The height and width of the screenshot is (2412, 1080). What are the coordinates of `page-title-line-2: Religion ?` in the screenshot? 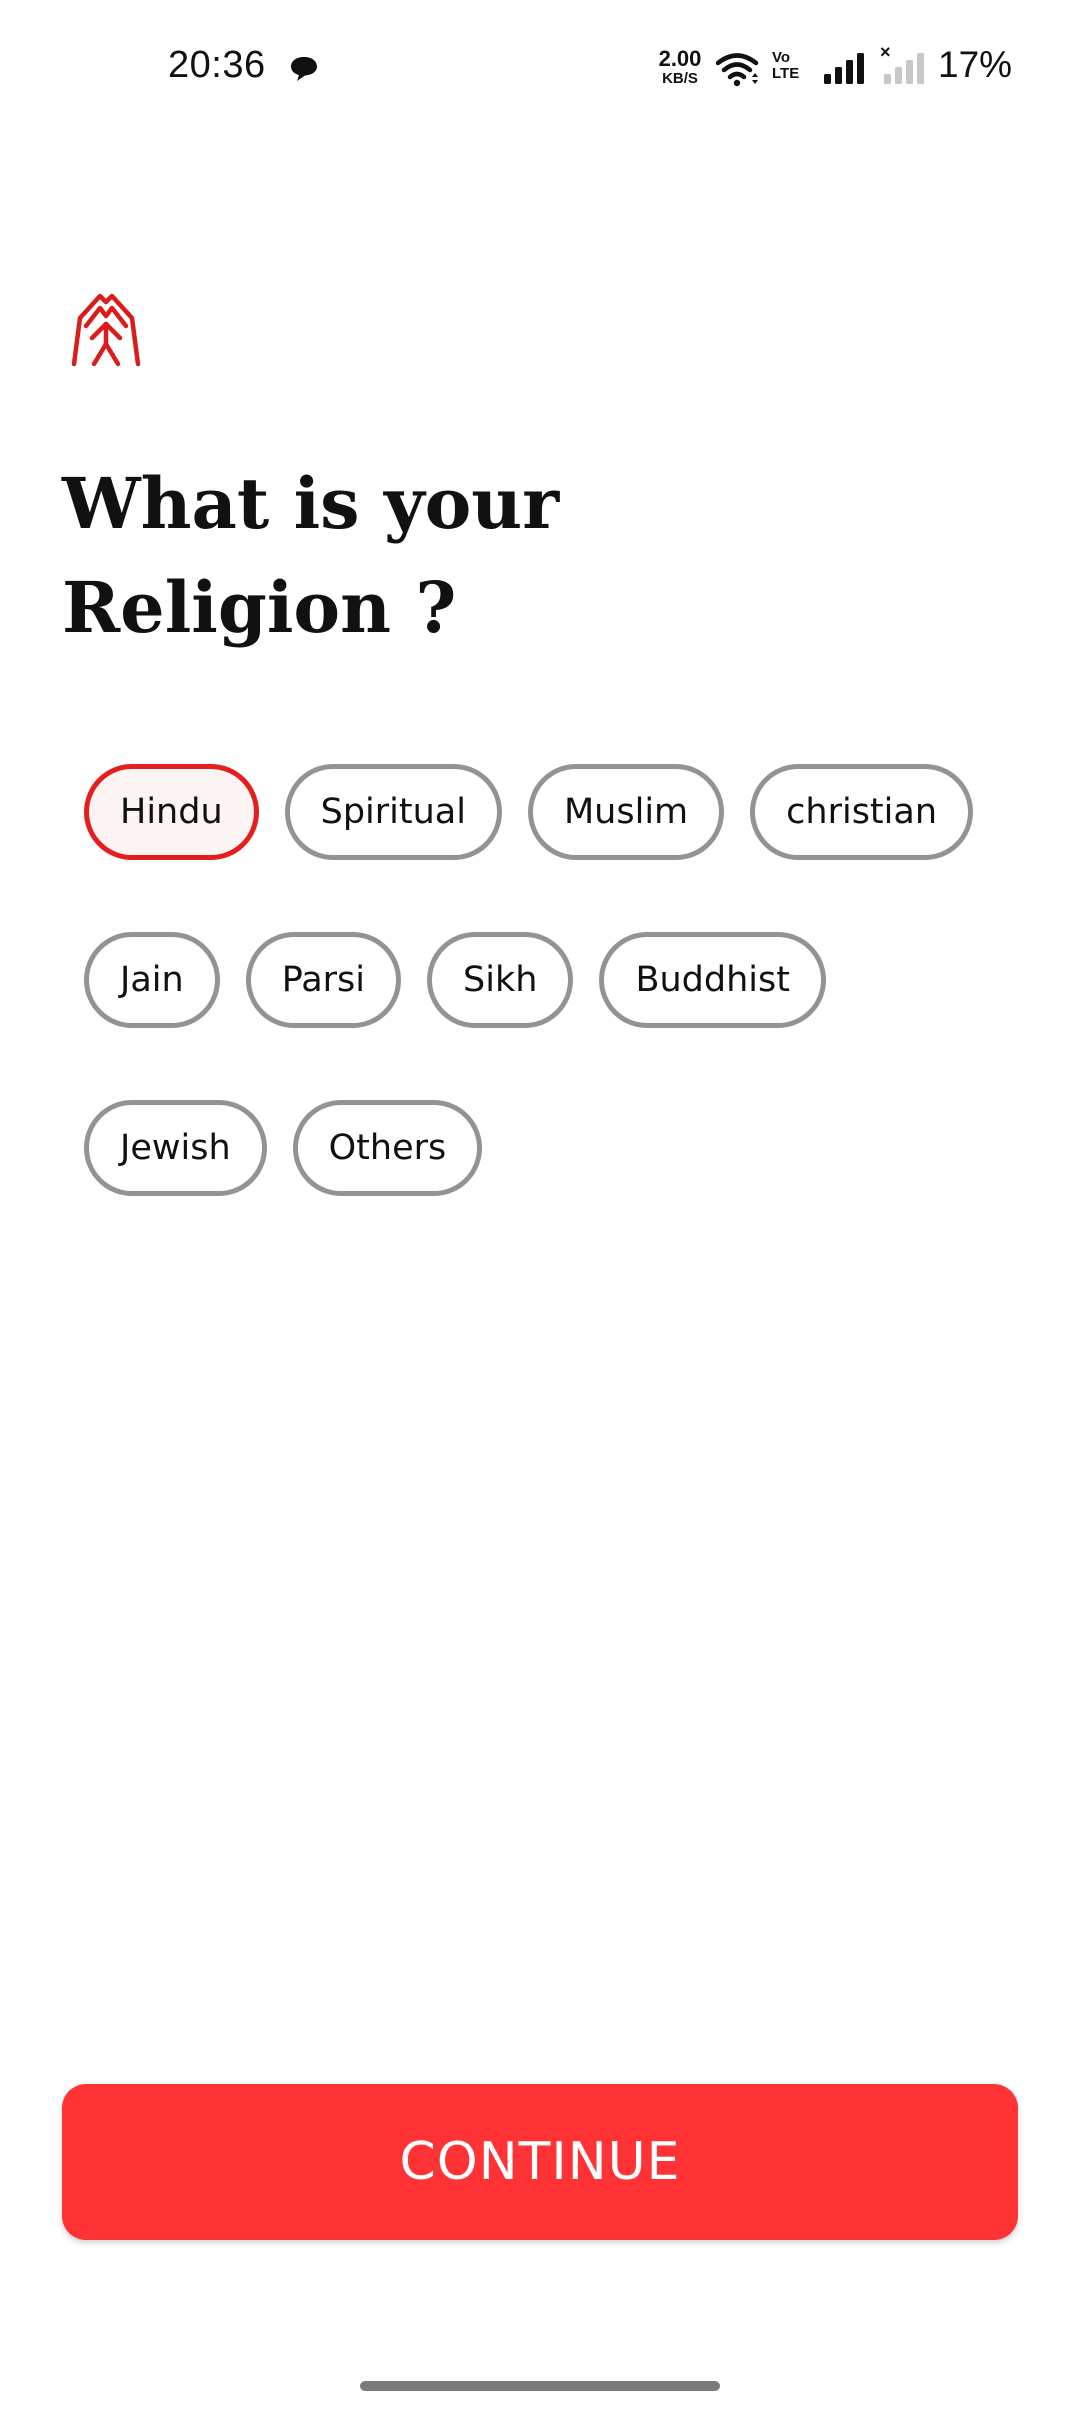 It's located at (259, 607).